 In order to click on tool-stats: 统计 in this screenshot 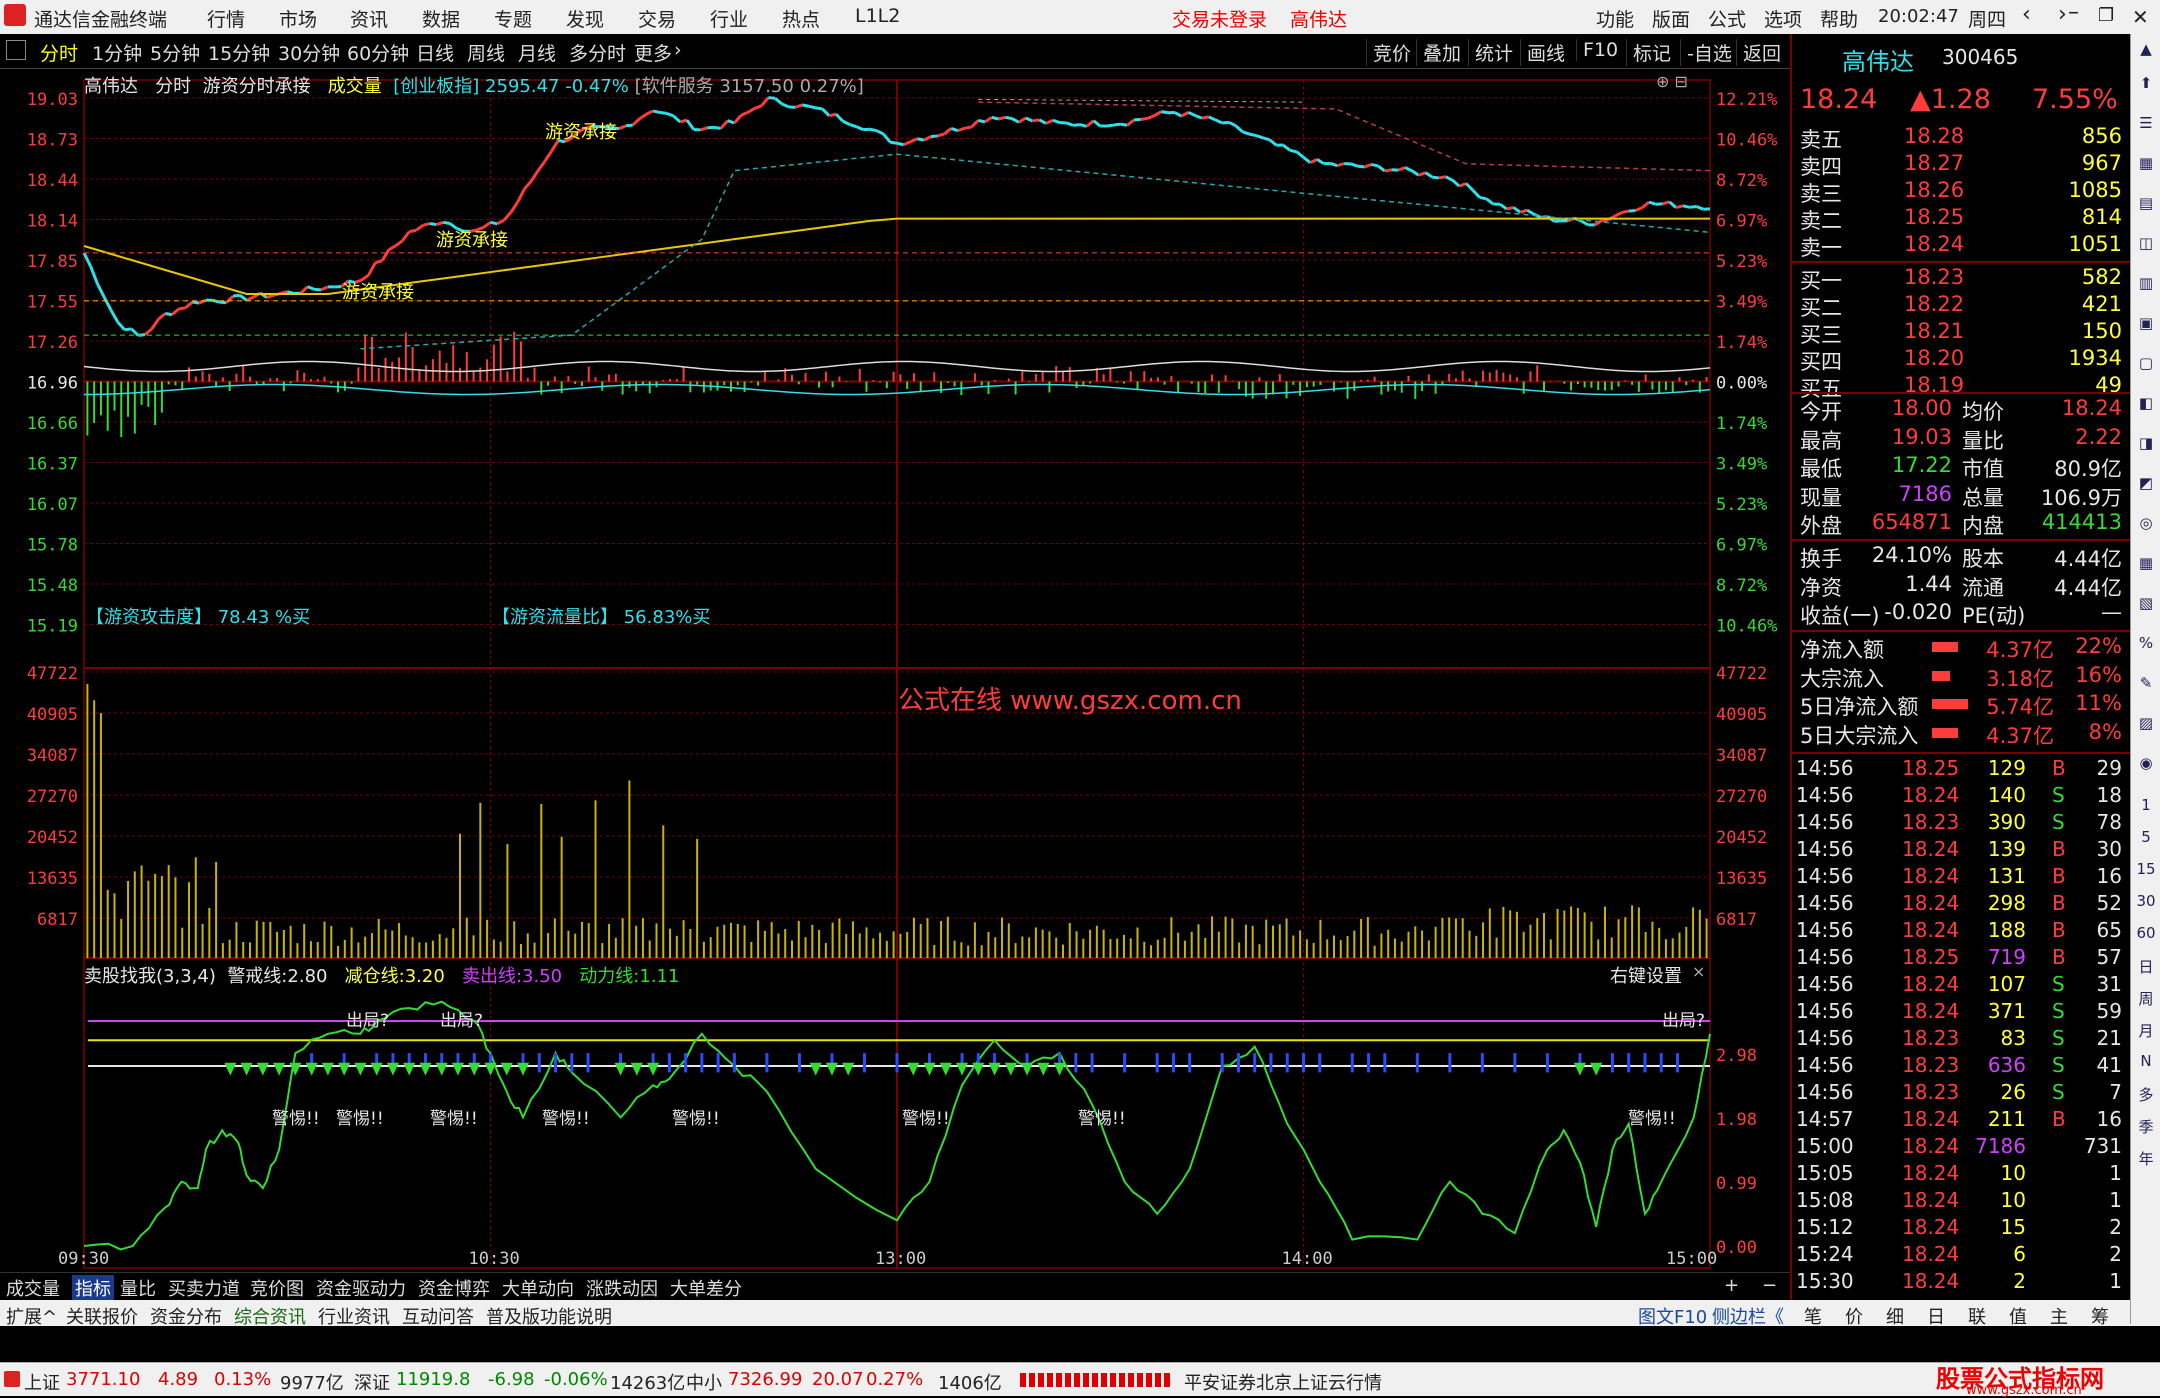, I will do `click(1490, 52)`.